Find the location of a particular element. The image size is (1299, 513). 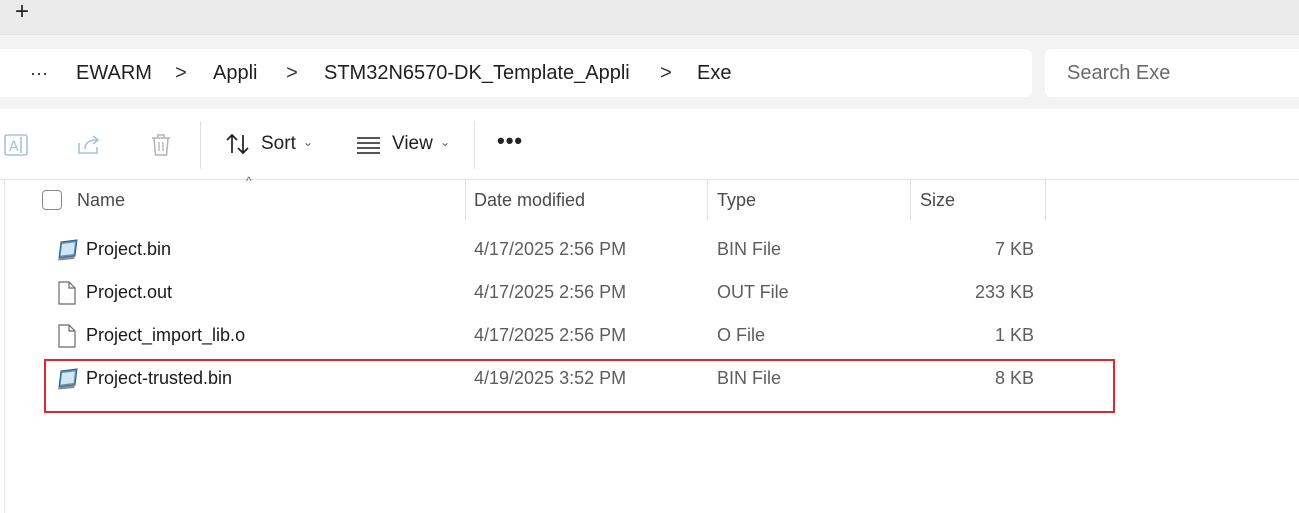

file-name: Project_import_lib.o is located at coordinates (166, 335).